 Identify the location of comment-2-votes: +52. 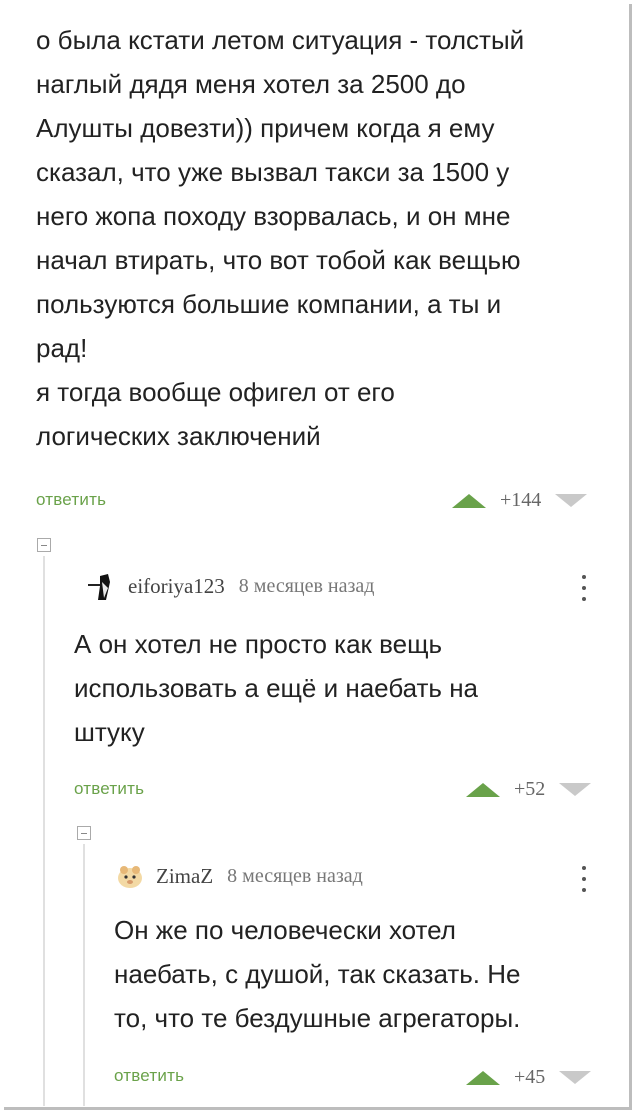
(529, 789).